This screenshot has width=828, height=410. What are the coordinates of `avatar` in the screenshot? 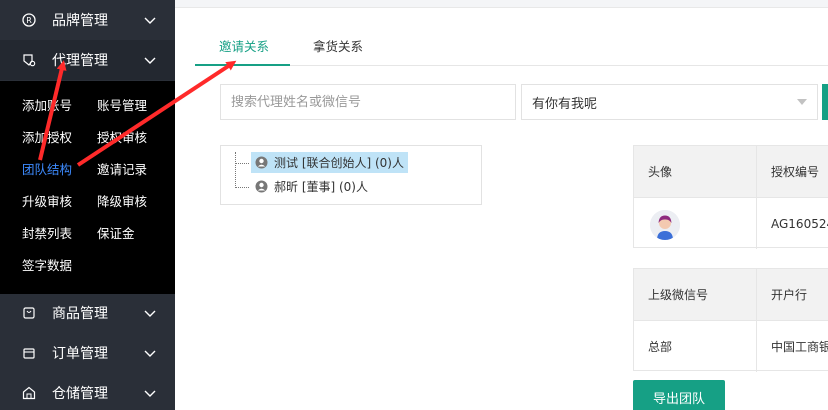 It's located at (665, 225).